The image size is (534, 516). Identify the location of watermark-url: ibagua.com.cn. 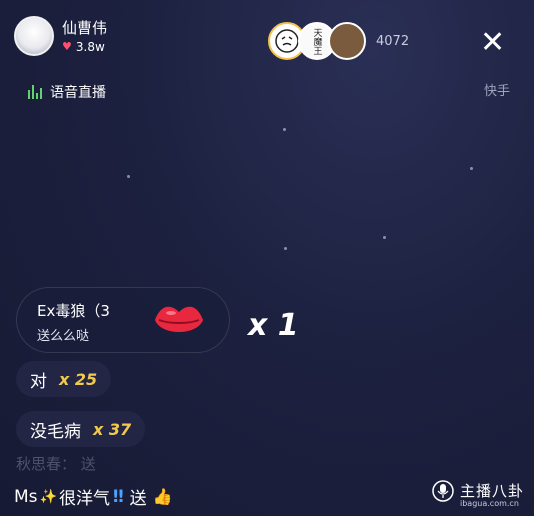
(489, 503).